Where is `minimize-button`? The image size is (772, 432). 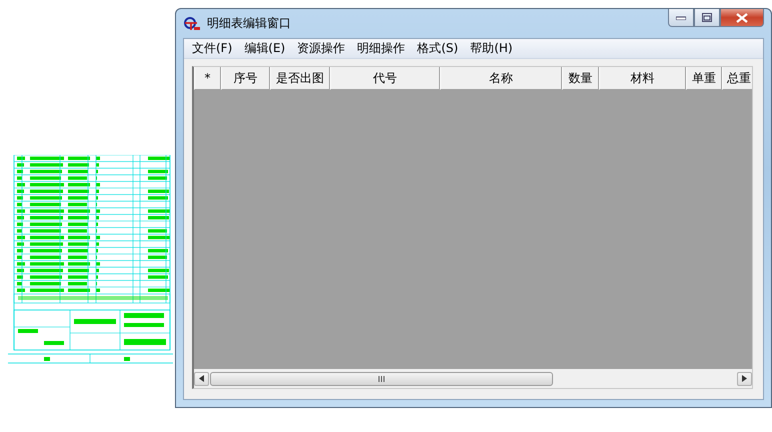 minimize-button is located at coordinates (681, 18).